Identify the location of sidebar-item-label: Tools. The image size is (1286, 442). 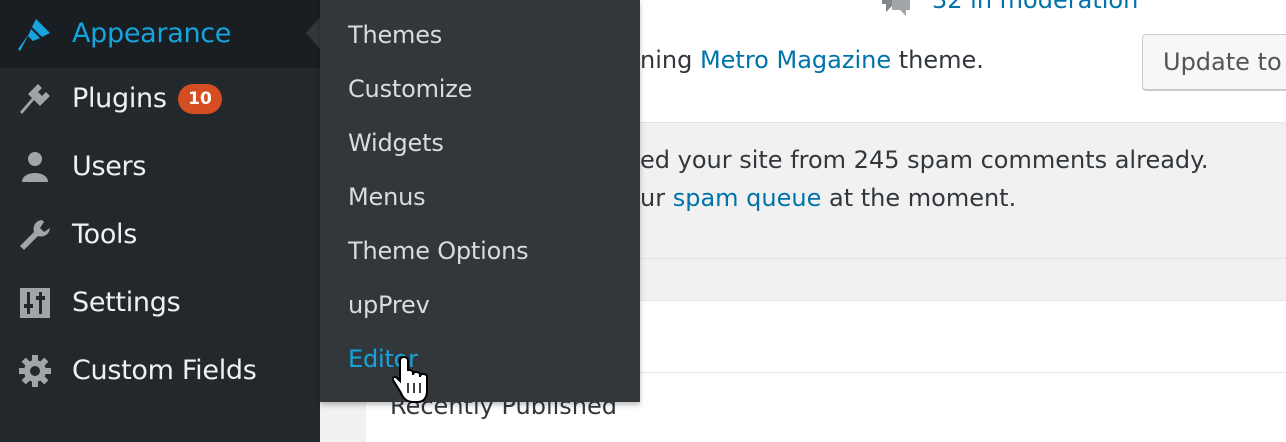
(105, 234).